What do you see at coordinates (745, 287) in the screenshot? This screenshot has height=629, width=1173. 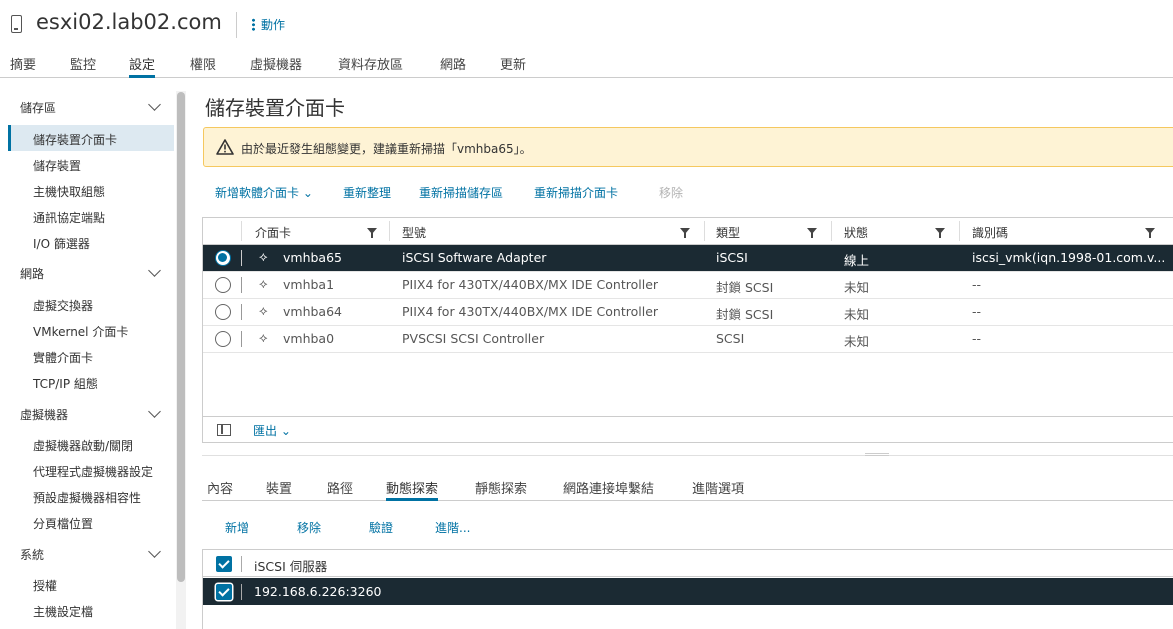 I see `cell-type: 封鎖 SCSI` at bounding box center [745, 287].